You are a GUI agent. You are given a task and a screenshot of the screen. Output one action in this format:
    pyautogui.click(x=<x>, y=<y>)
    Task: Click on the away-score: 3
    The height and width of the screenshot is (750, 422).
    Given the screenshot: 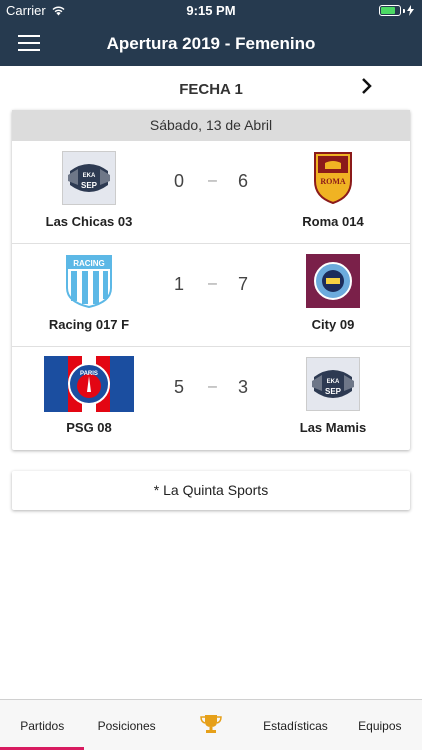 What is the action you would take?
    pyautogui.click(x=243, y=387)
    